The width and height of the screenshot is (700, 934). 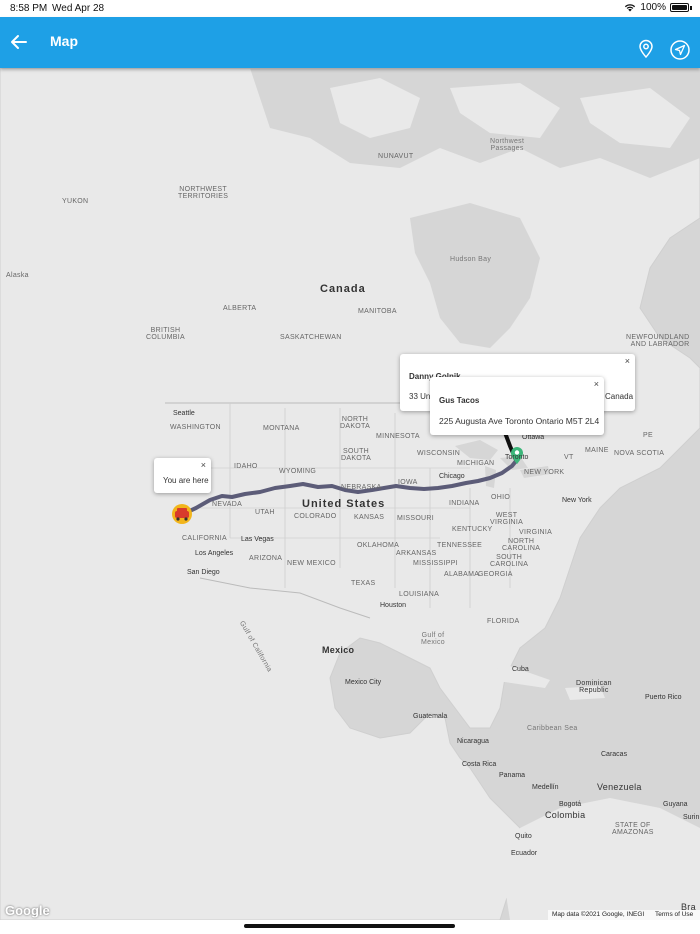 What do you see at coordinates (462, 574) in the screenshot?
I see `label-alabama: ALABAMA` at bounding box center [462, 574].